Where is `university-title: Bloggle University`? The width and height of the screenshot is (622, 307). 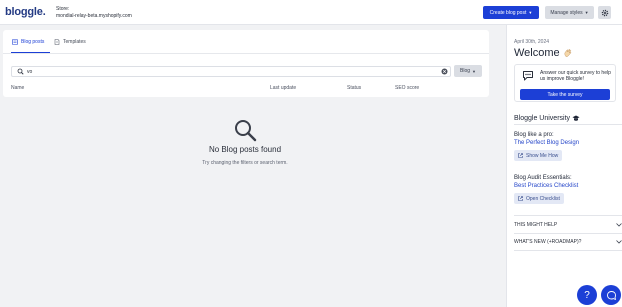
university-title: Bloggle University is located at coordinates (547, 118).